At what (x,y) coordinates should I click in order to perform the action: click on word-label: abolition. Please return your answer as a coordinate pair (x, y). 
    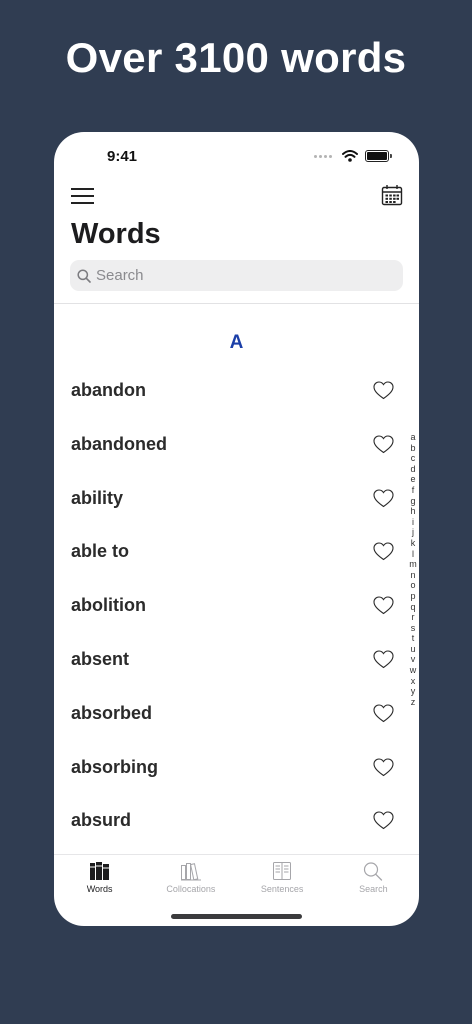
    Looking at the image, I should click on (108, 605).